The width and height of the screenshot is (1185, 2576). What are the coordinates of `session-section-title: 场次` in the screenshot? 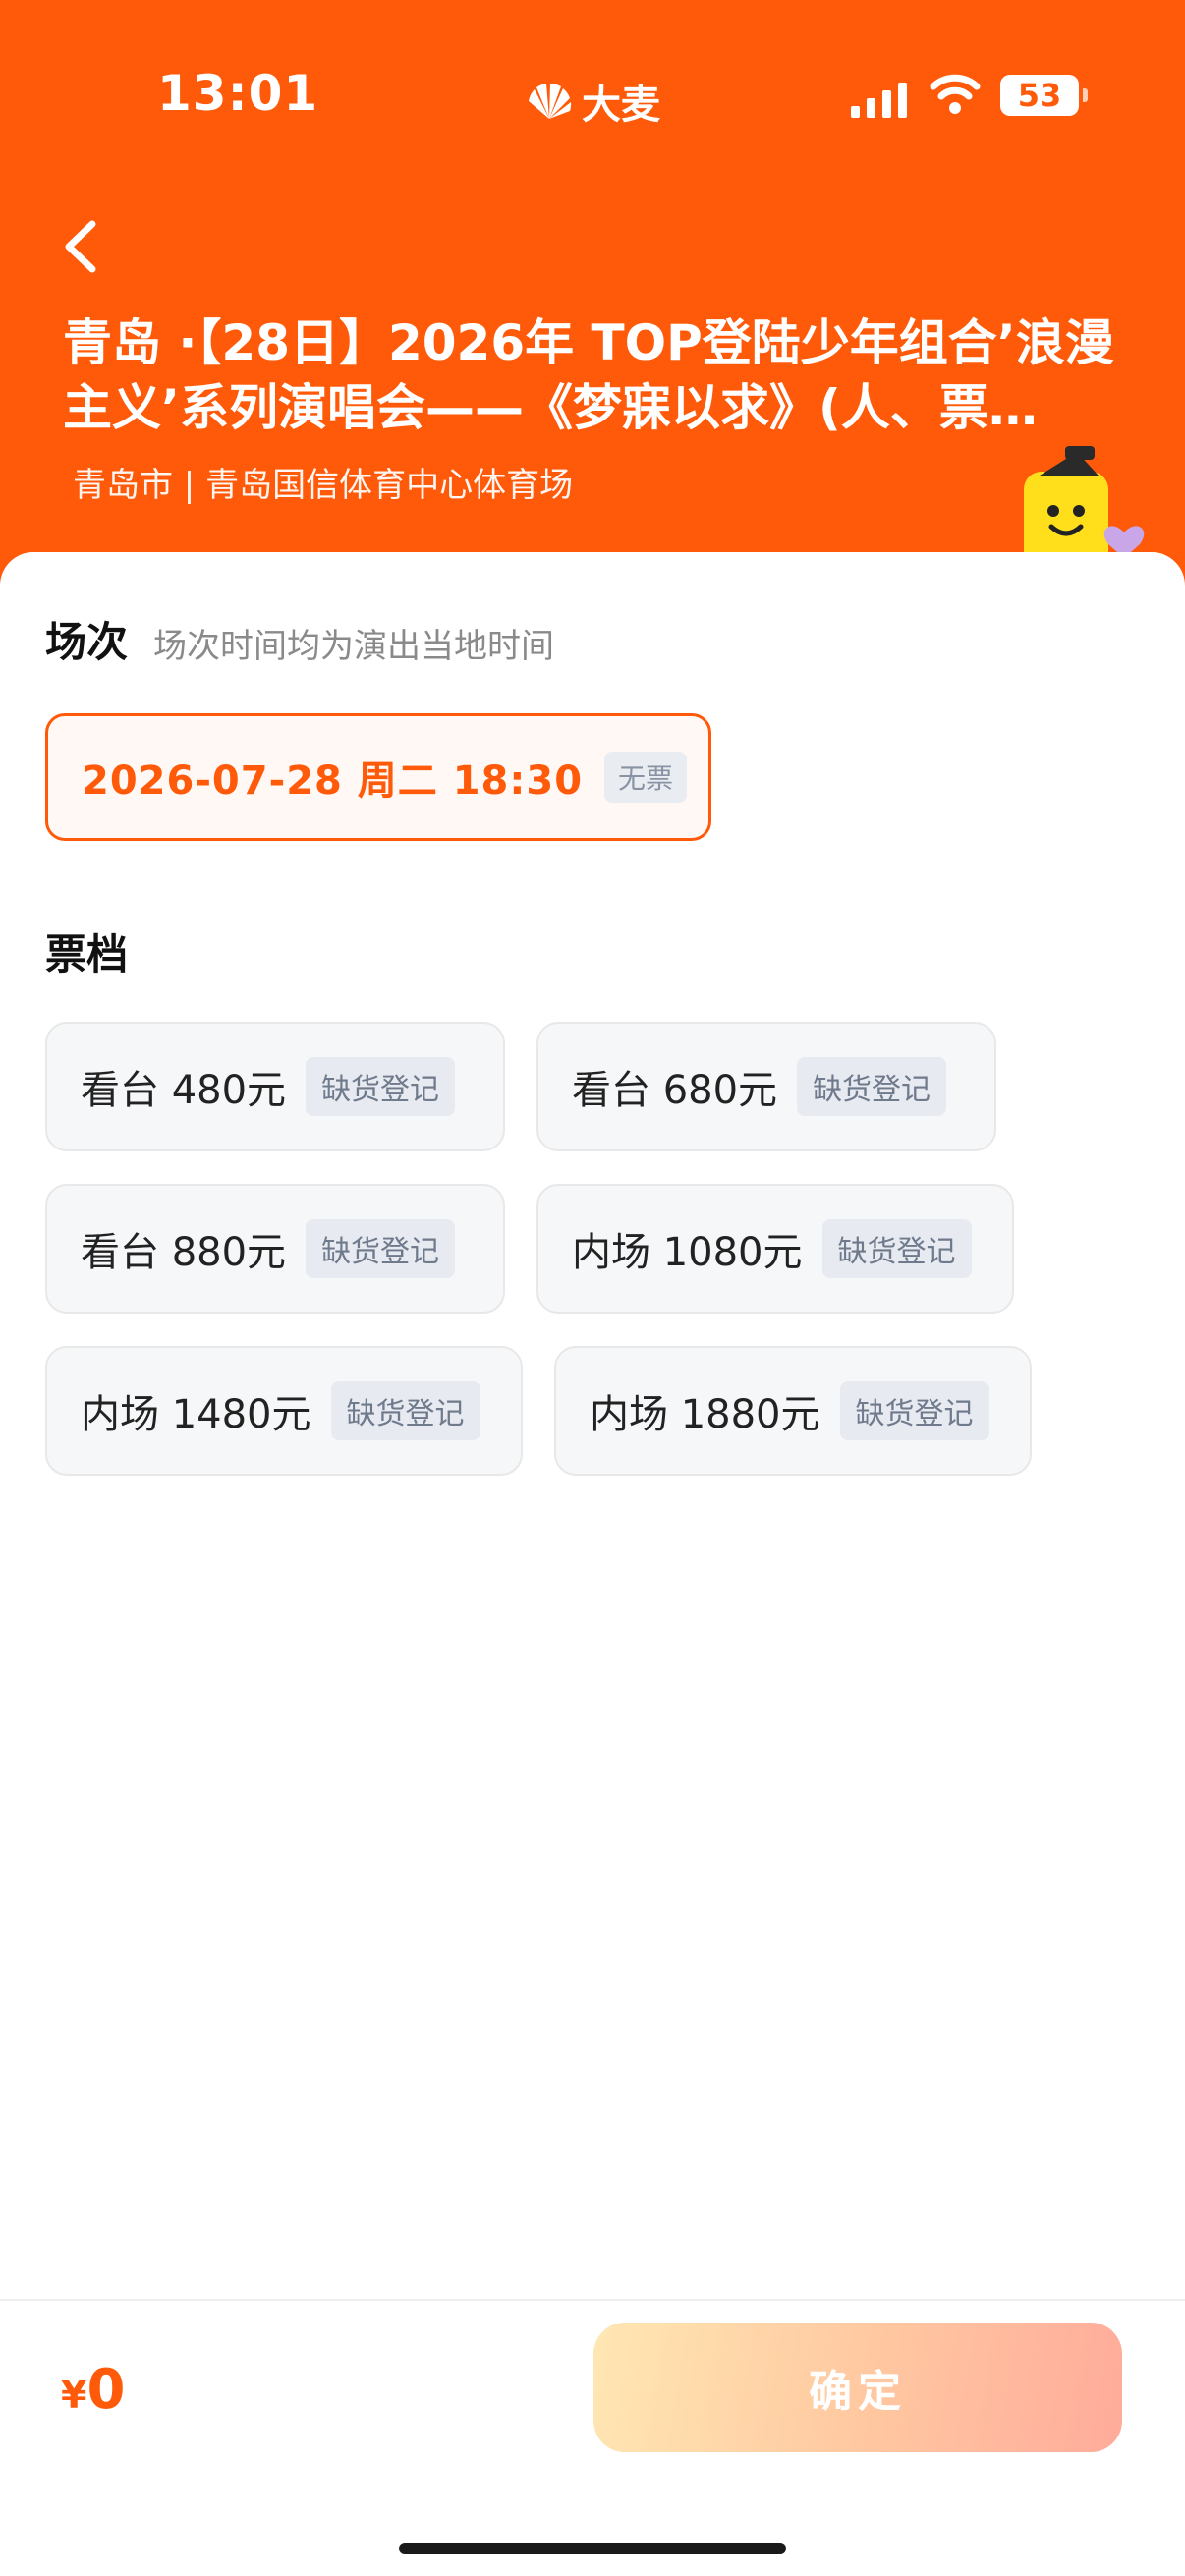 It's located at (87, 642).